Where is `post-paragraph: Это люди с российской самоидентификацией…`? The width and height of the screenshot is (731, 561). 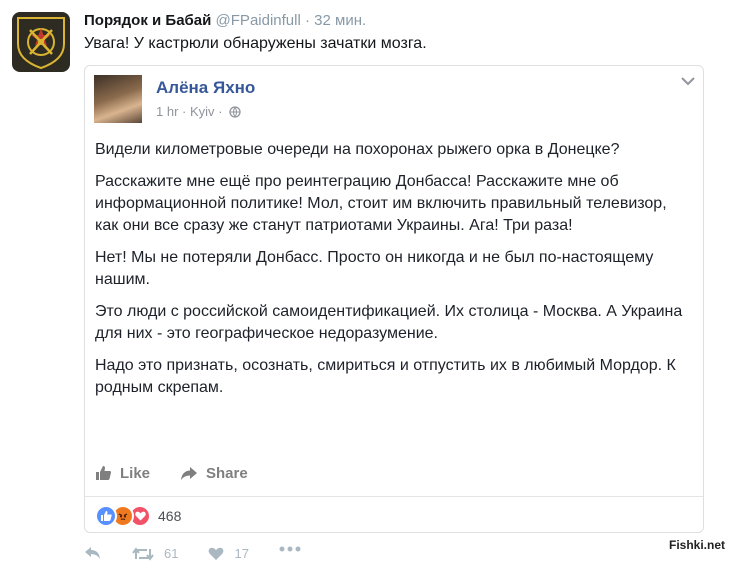
post-paragraph: Это люди с российской самоидентификацией… is located at coordinates (389, 322).